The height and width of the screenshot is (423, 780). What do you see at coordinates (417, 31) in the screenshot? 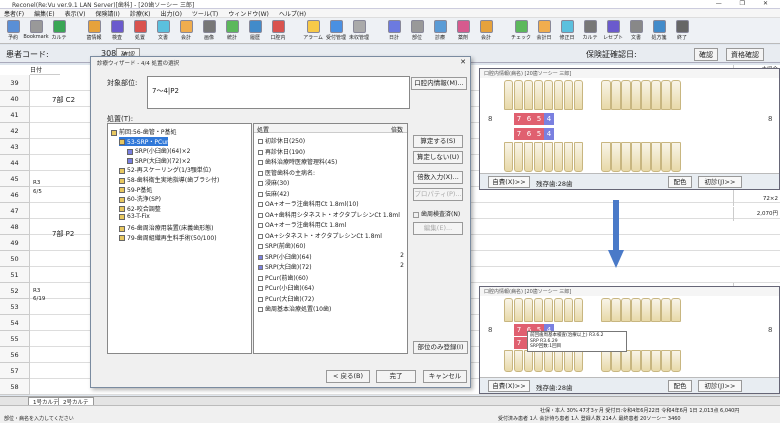
I see `toolbar-button: 部位` at bounding box center [417, 31].